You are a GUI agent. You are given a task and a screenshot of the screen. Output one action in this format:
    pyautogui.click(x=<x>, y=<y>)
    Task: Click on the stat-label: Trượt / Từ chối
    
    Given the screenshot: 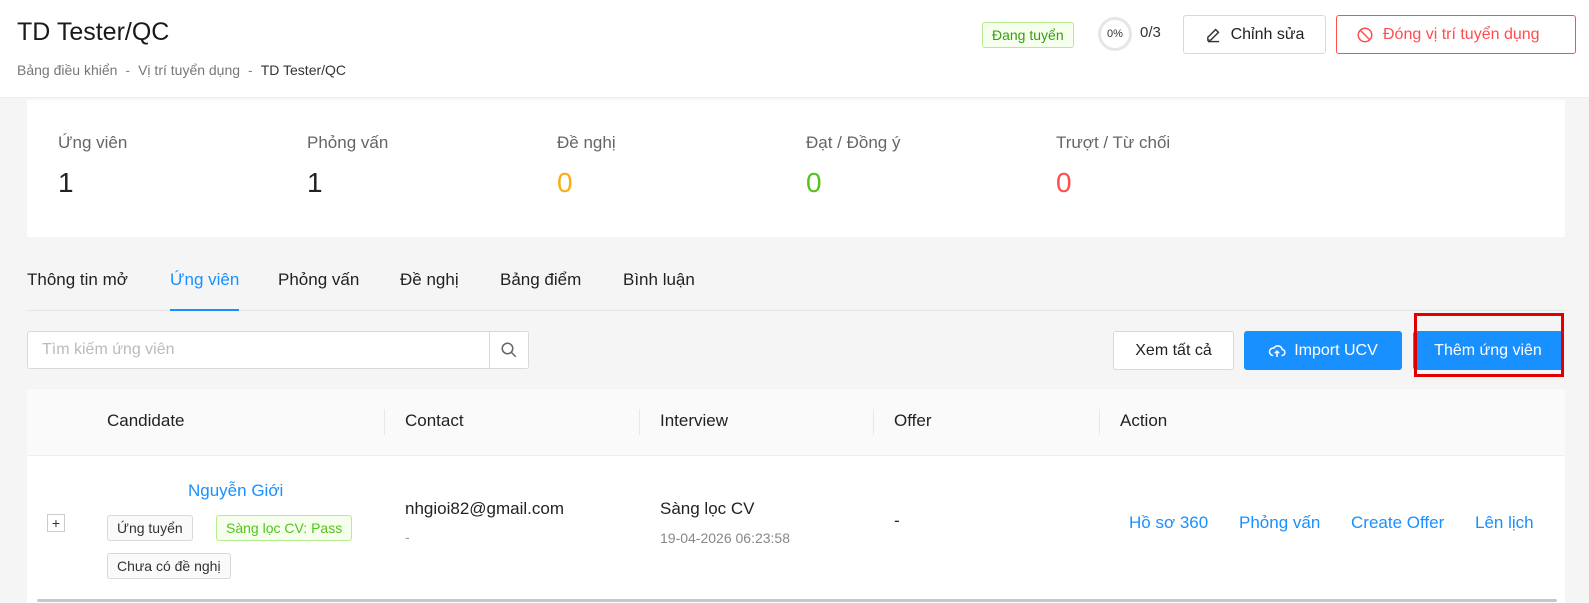 What is the action you would take?
    pyautogui.click(x=1113, y=142)
    